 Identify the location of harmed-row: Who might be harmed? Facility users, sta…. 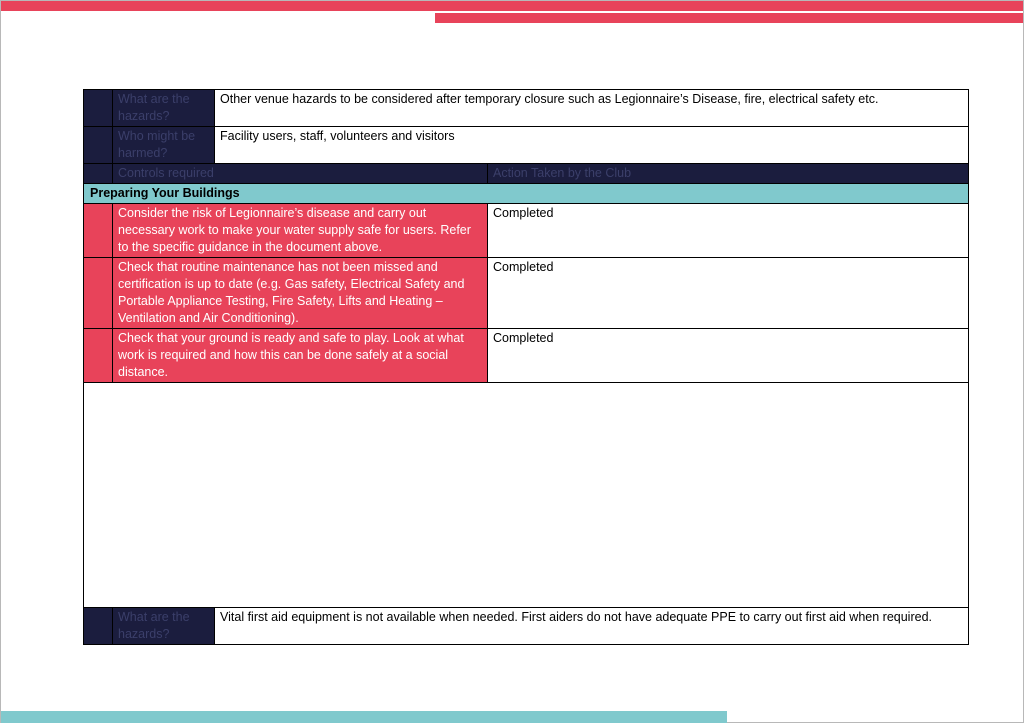
(526, 145).